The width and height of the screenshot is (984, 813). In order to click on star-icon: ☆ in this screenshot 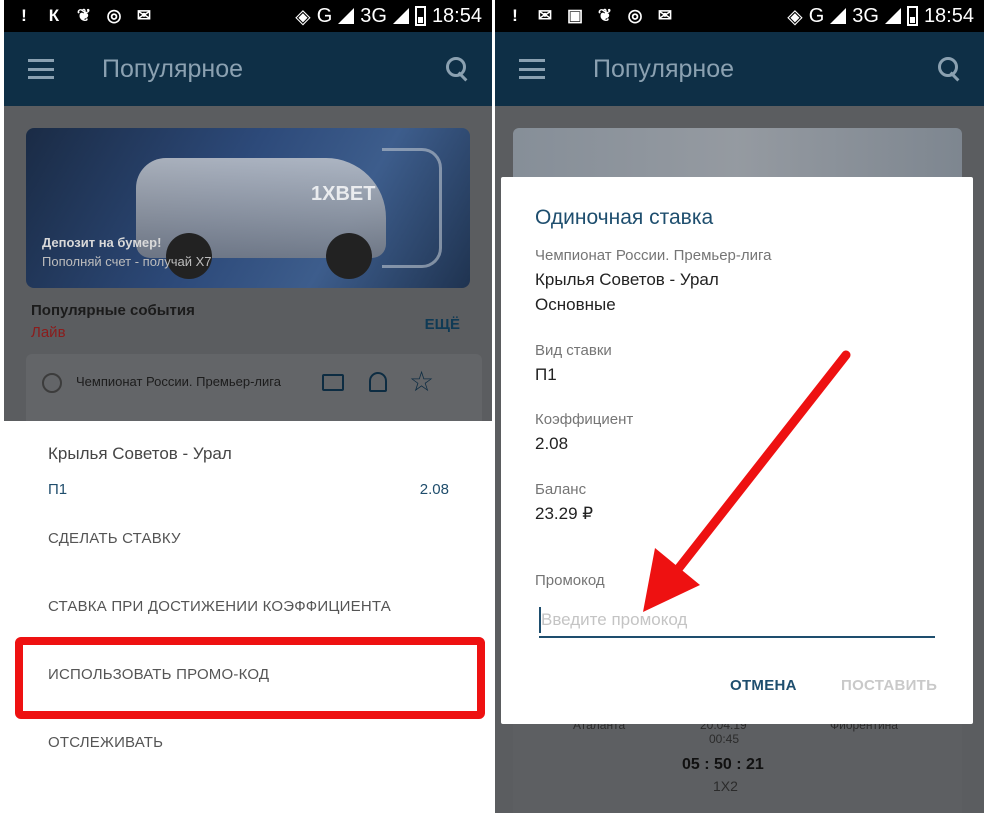, I will do `click(421, 382)`.